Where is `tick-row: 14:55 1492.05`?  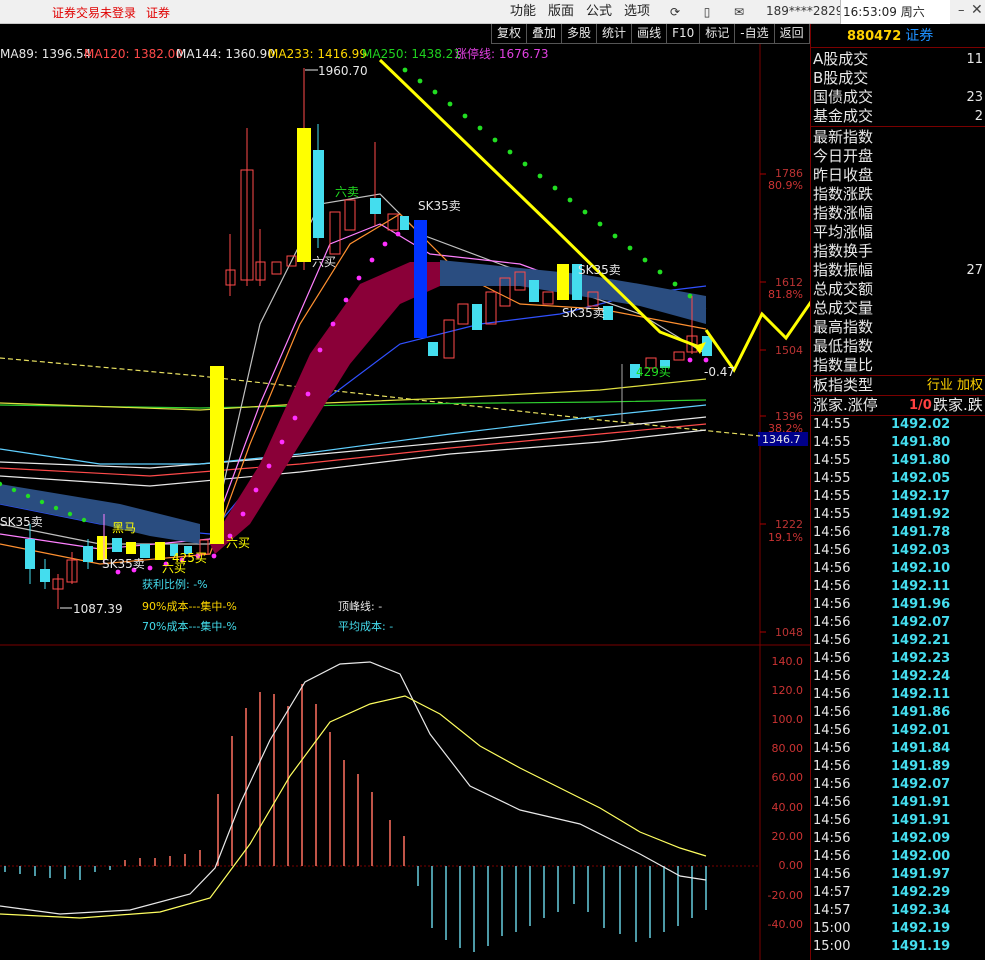
tick-row: 14:55 1492.05 is located at coordinates (898, 479).